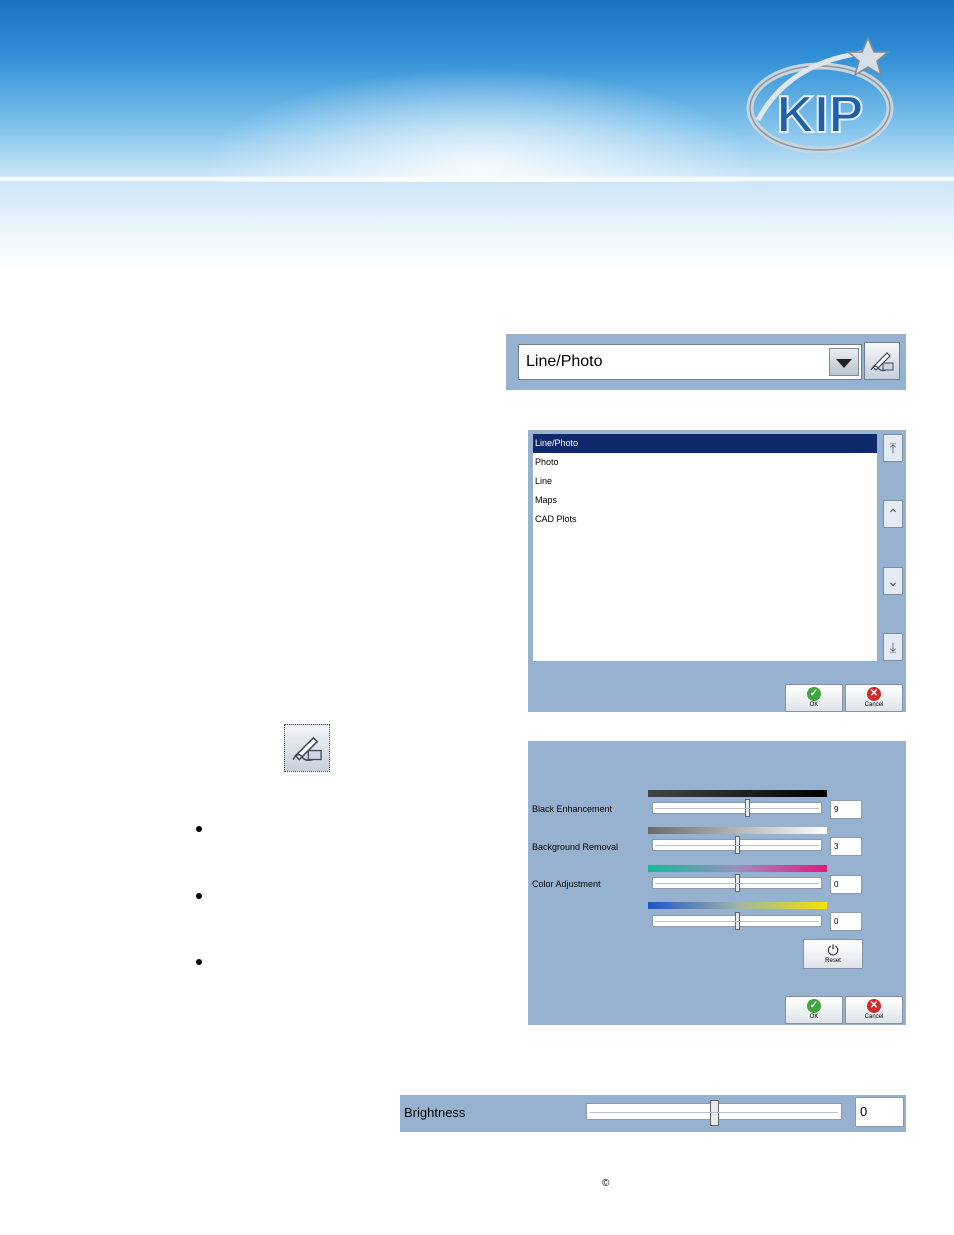 This screenshot has height=1235, width=954. Describe the element at coordinates (833, 950) in the screenshot. I see `power-reset-icon: ⏻` at that location.